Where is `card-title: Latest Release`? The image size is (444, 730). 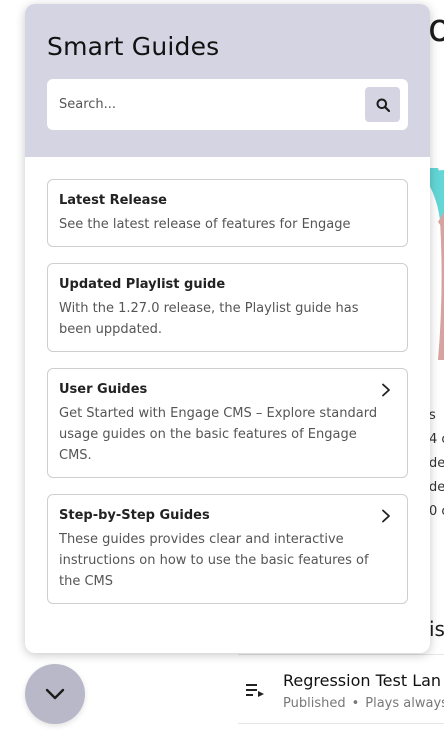 card-title: Latest Release is located at coordinates (113, 200).